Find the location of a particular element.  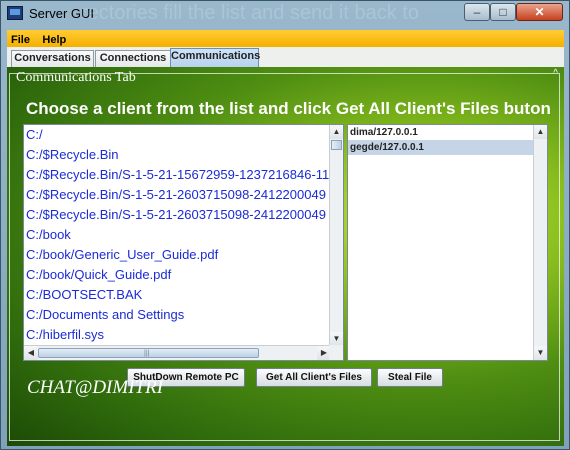

tab-strip: Conversations Connections Communications is located at coordinates (285, 57).